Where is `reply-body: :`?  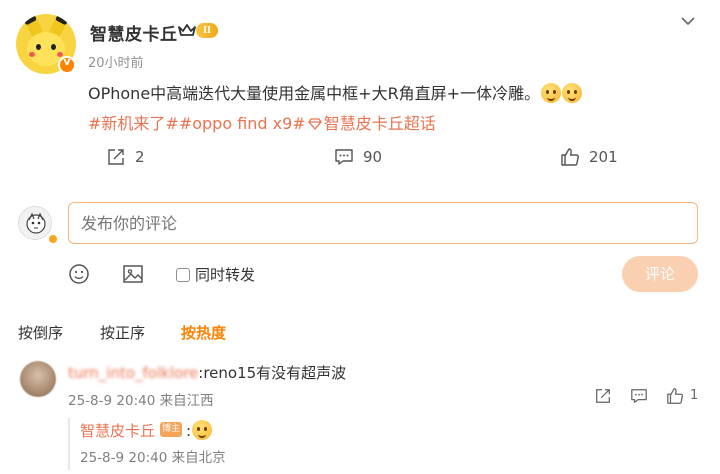
reply-body: : is located at coordinates (189, 431).